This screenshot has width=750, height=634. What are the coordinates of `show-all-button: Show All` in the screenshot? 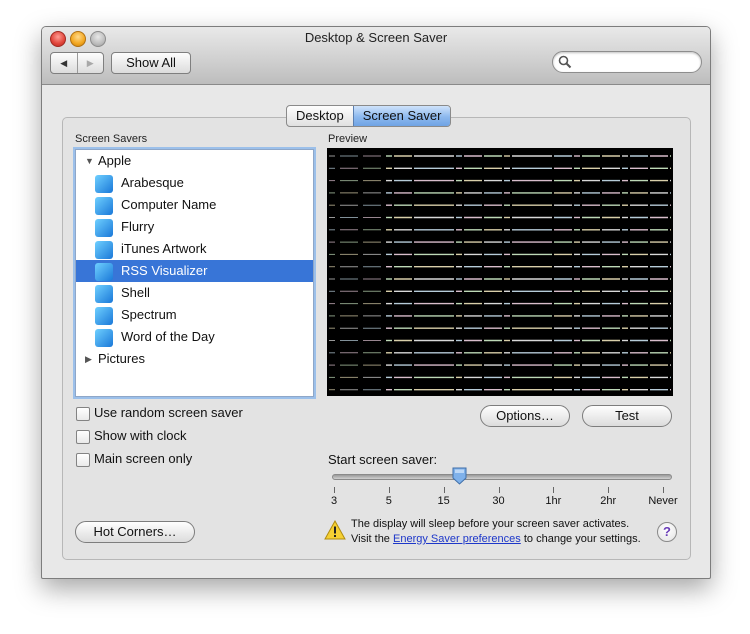 It's located at (151, 63).